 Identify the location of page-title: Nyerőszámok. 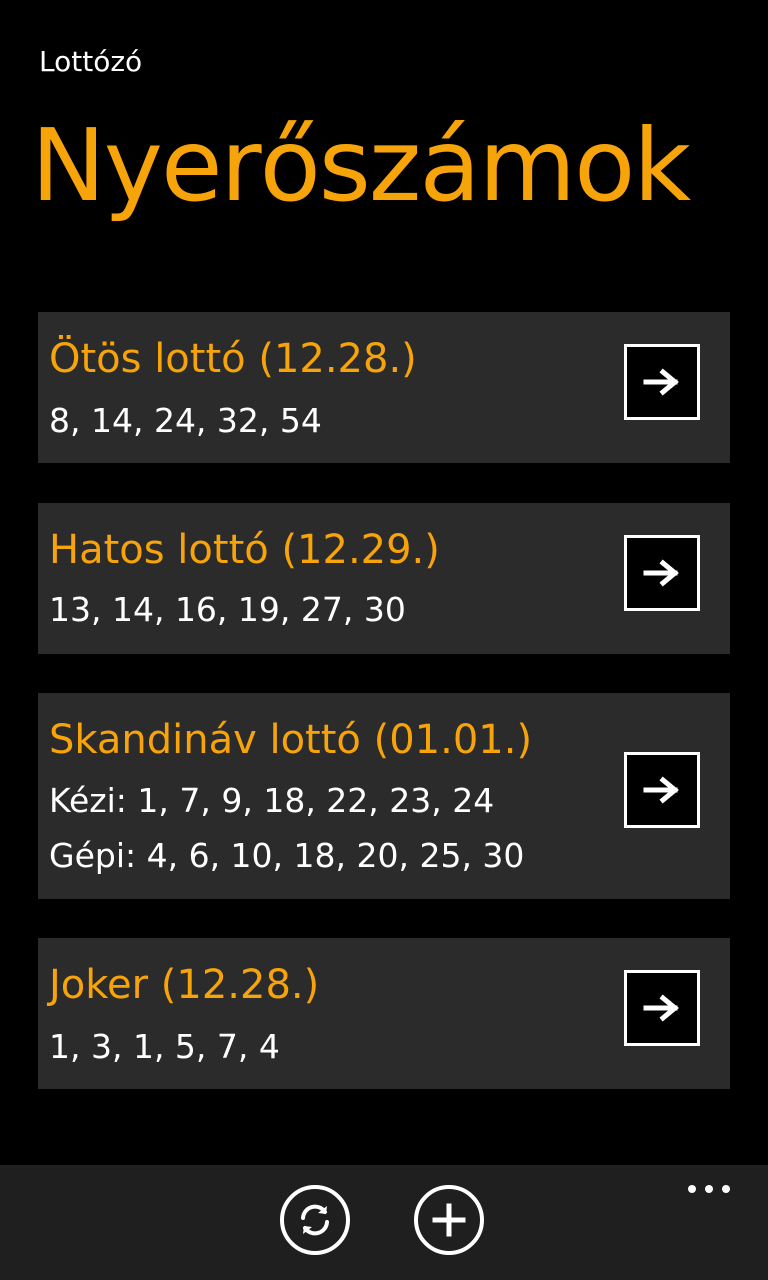
(361, 165).